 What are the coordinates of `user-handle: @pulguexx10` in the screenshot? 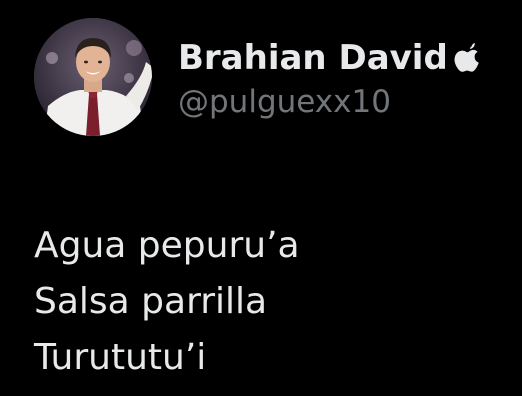 It's located at (284, 102).